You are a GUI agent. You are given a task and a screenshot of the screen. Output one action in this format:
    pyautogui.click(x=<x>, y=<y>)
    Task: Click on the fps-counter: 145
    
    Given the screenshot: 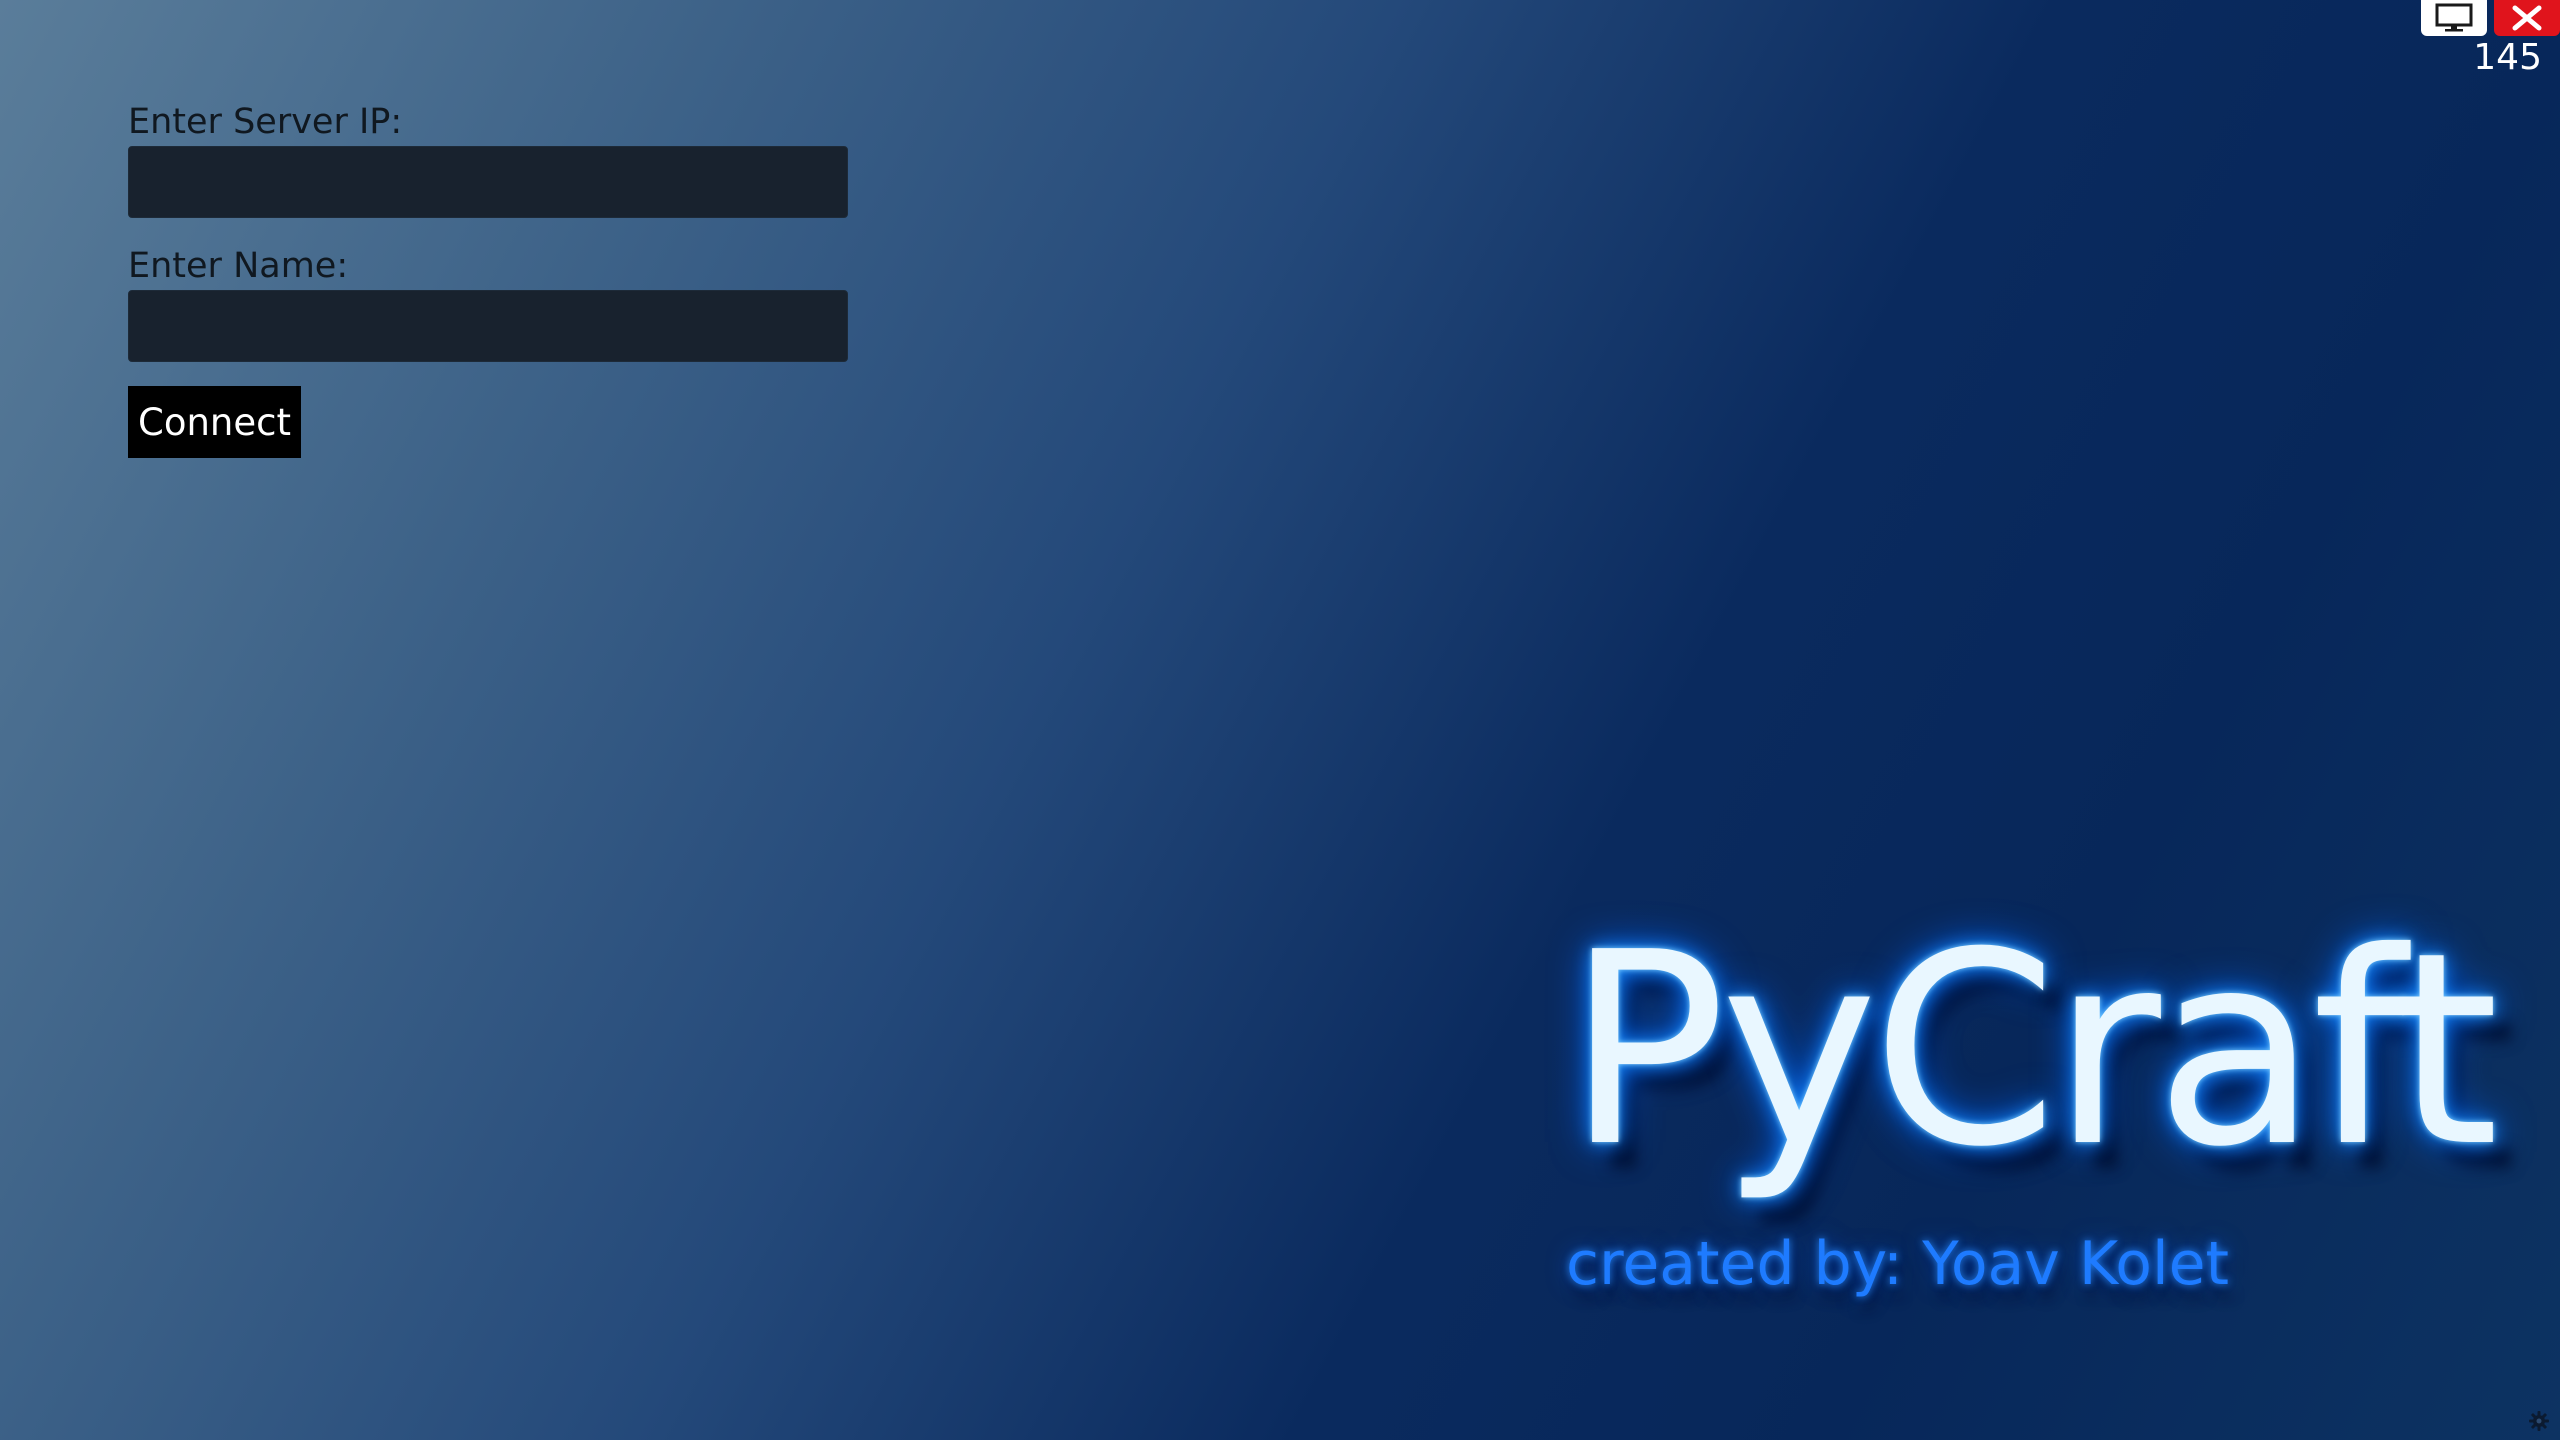 What is the action you would take?
    pyautogui.click(x=2507, y=57)
    